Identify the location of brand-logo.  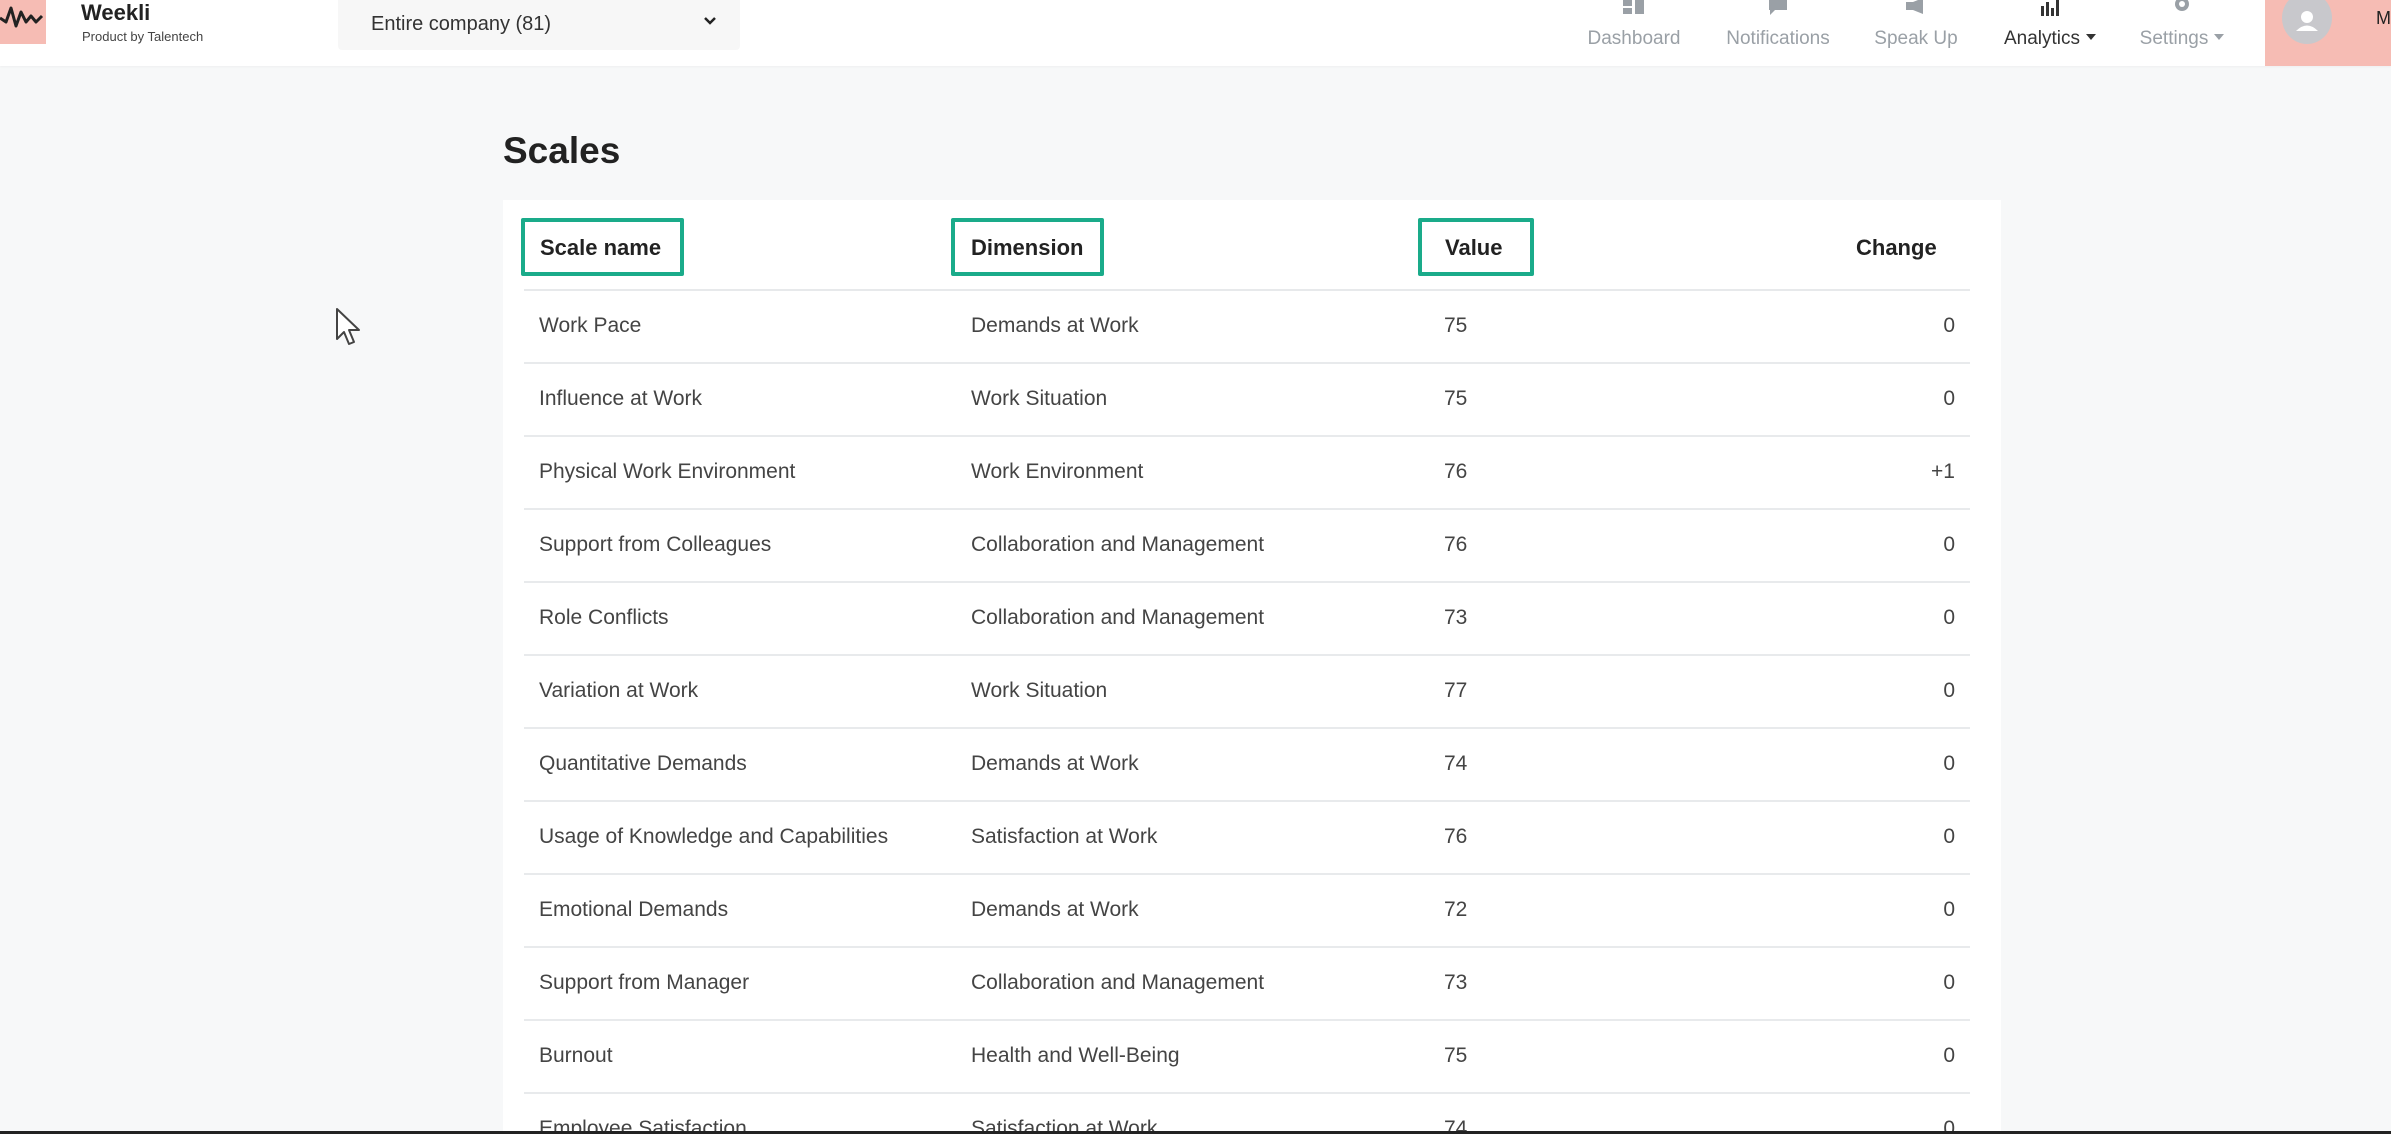
(23, 22).